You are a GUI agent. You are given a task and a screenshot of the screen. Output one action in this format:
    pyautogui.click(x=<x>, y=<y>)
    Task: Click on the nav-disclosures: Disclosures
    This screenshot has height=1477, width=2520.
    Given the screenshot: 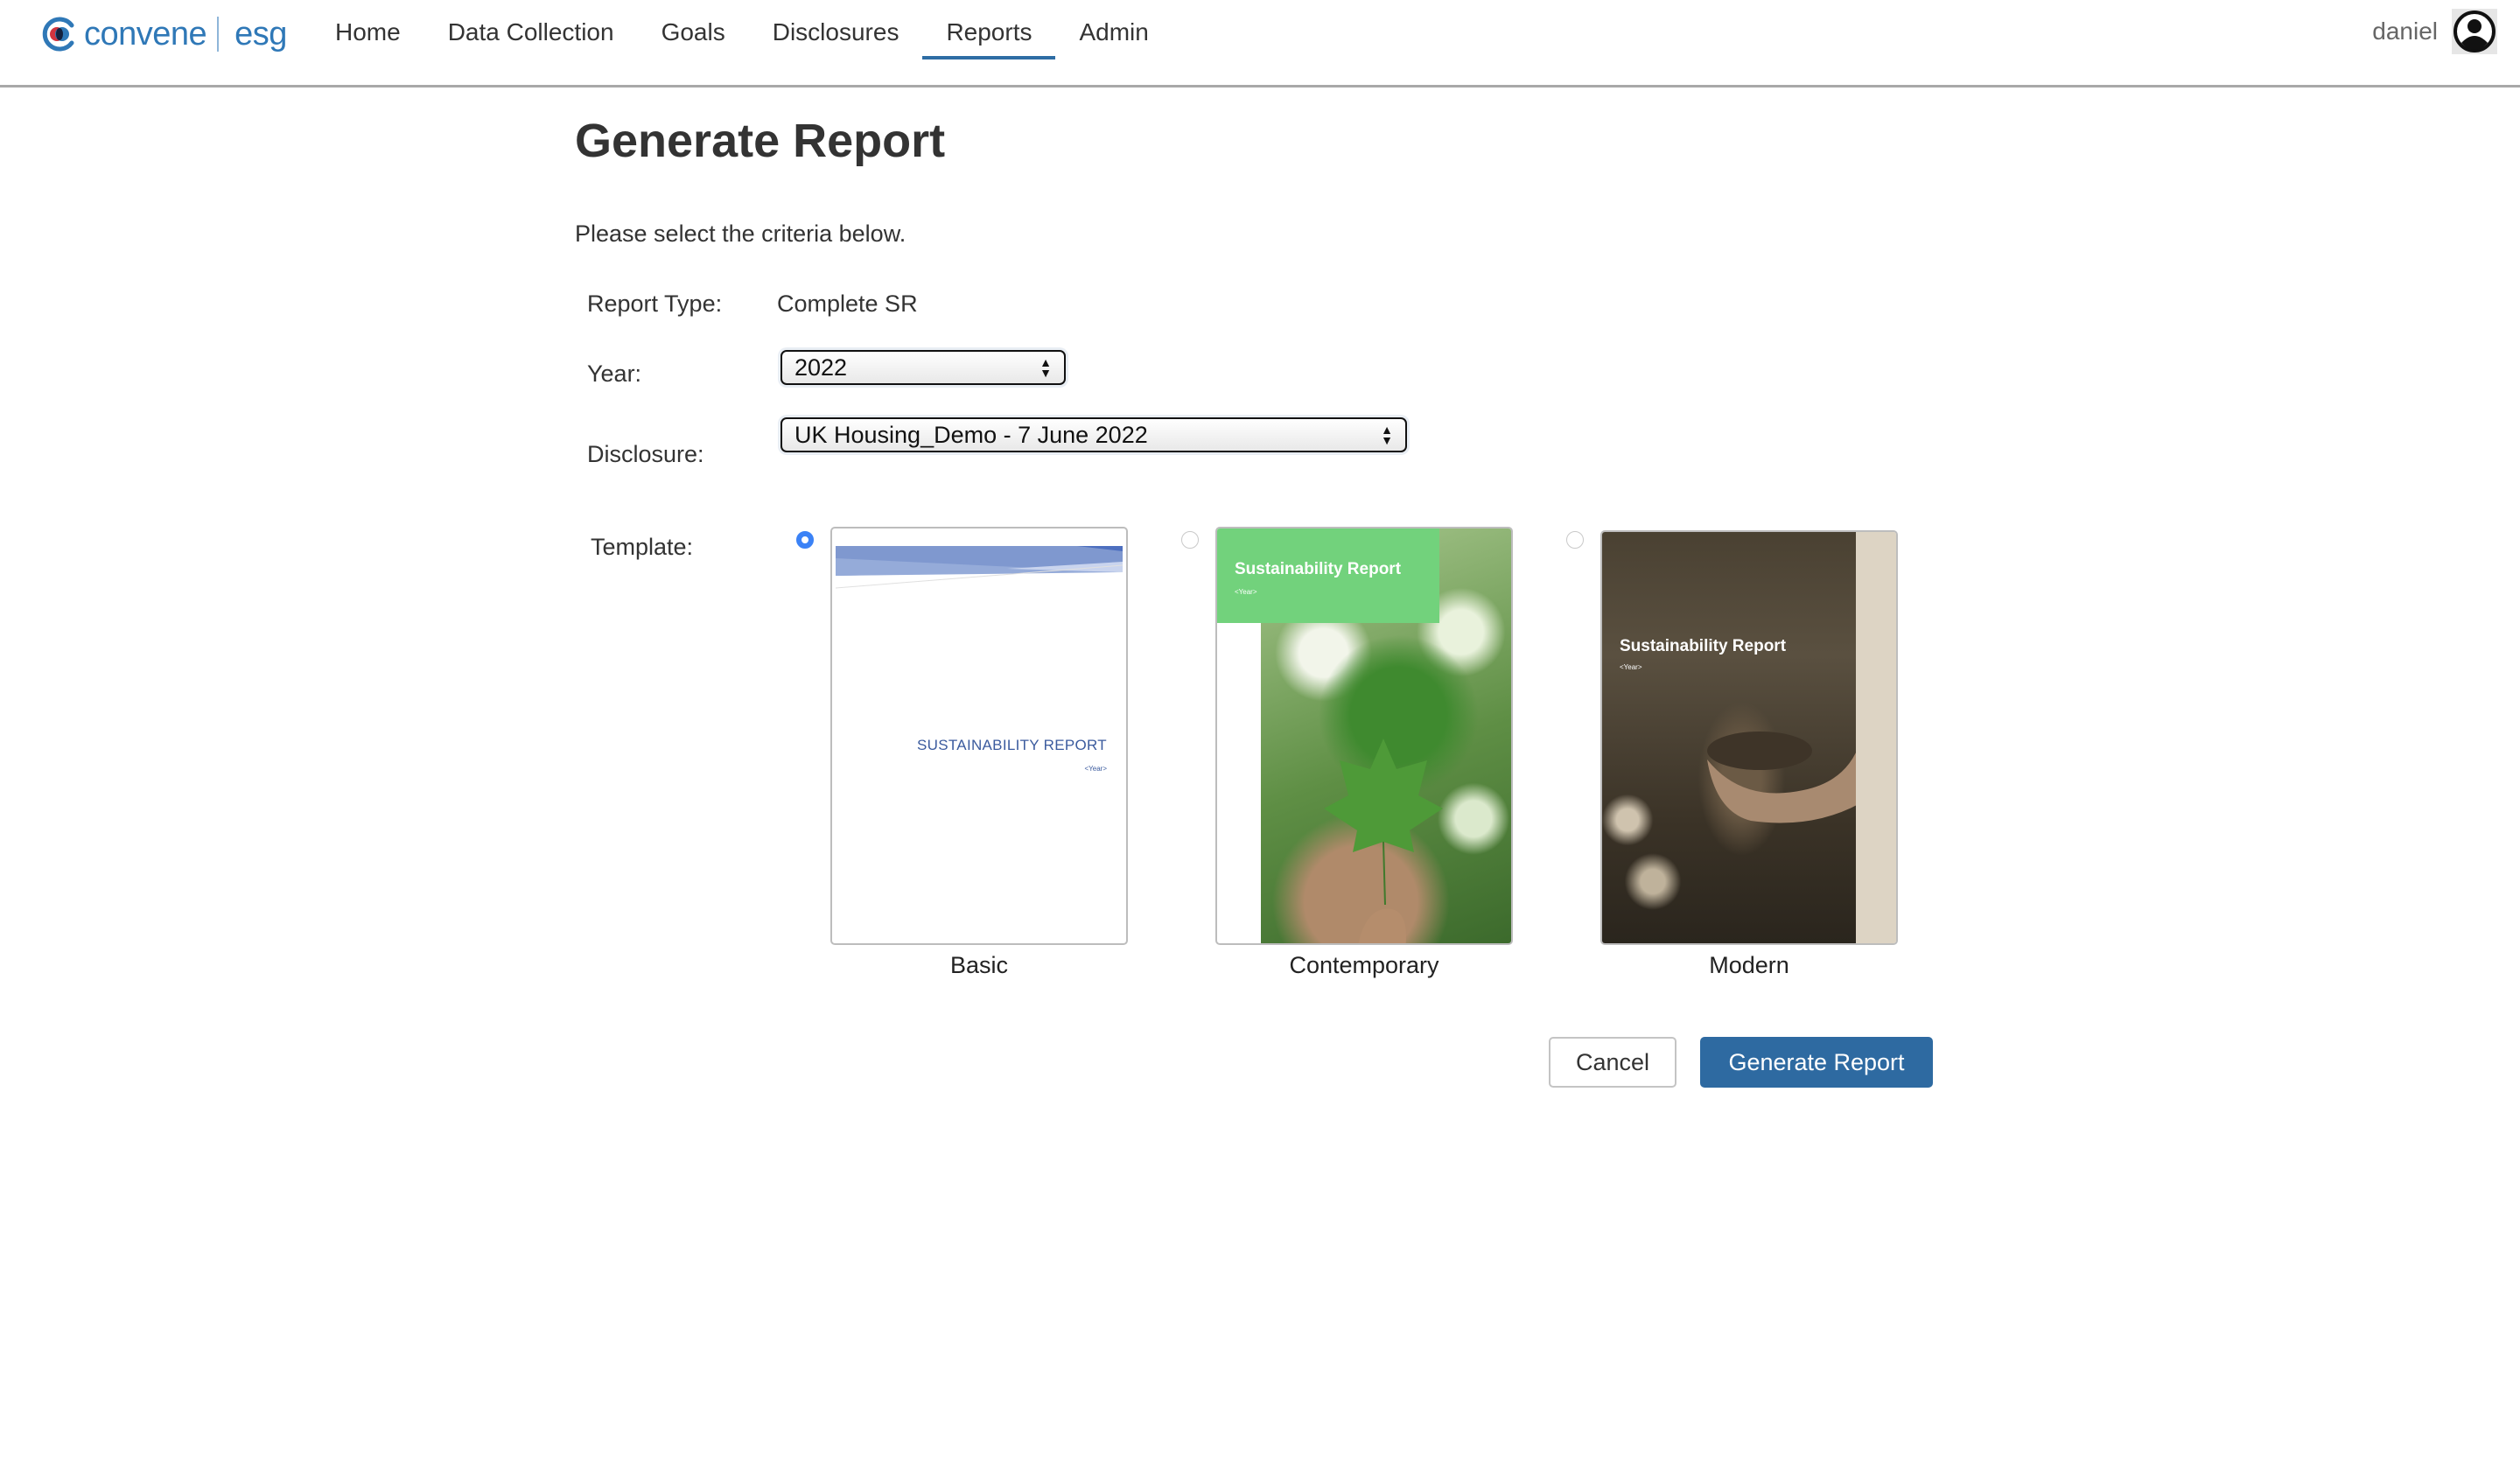 What is the action you would take?
    pyautogui.click(x=836, y=32)
    